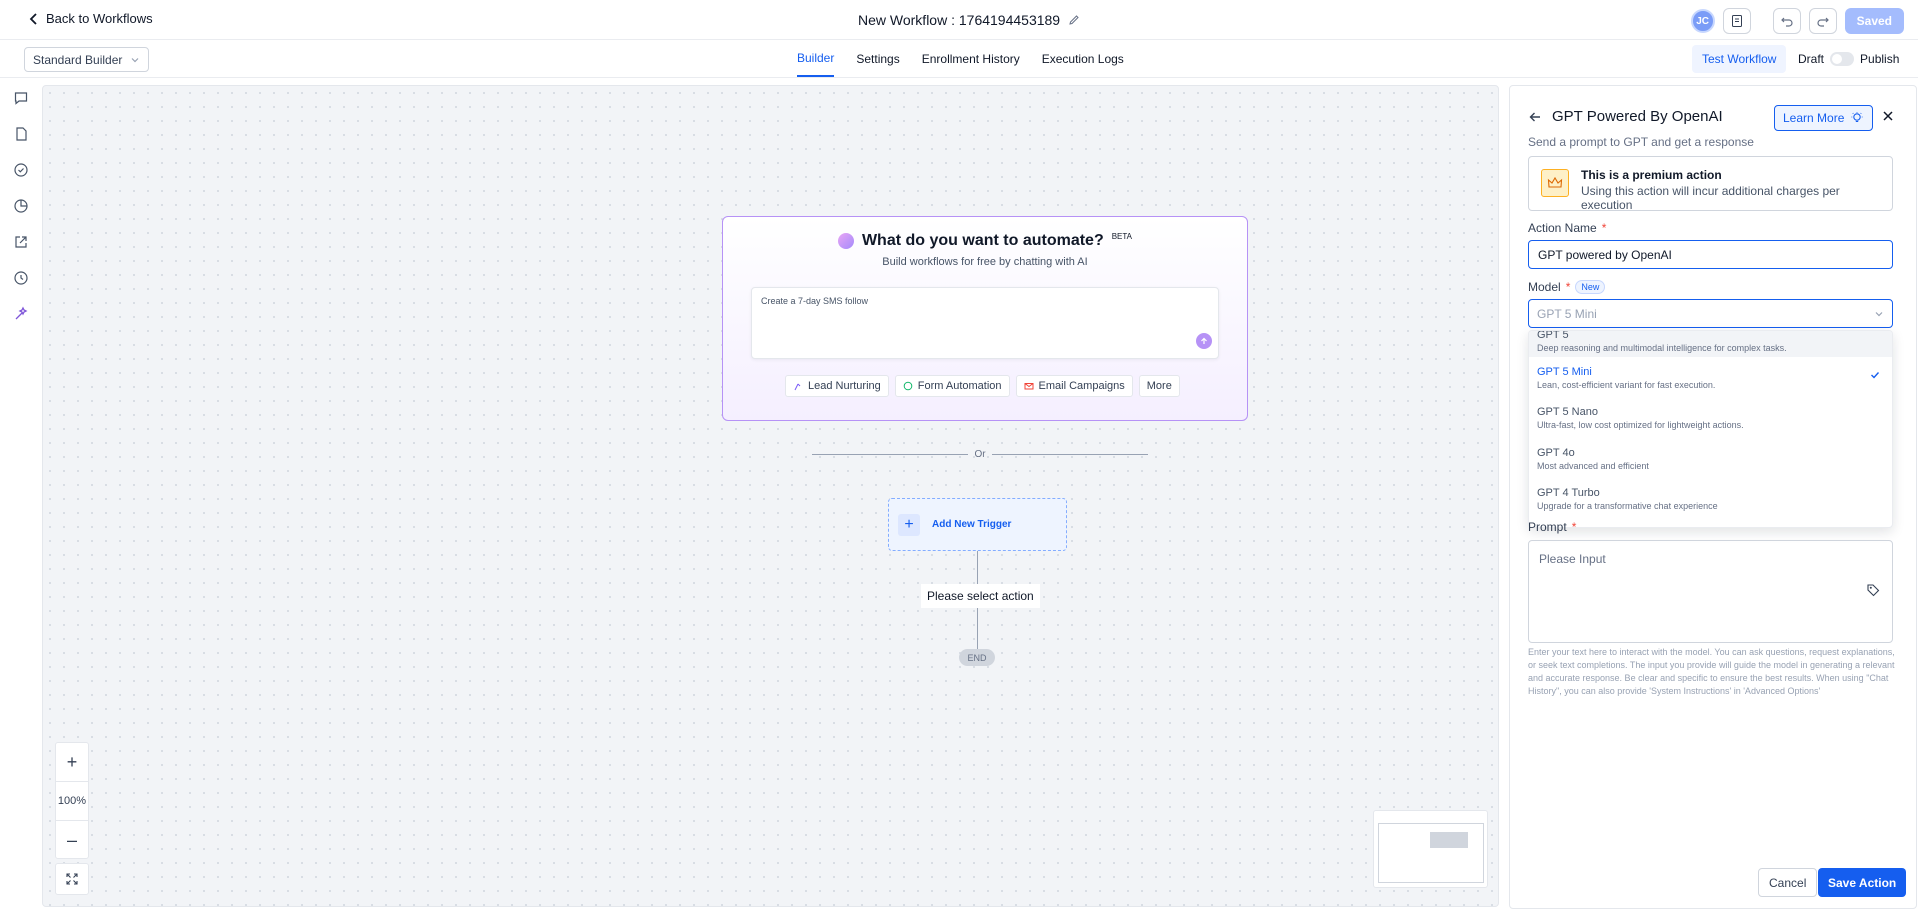 Image resolution: width=1918 pixels, height=919 pixels. What do you see at coordinates (1888, 116) in the screenshot?
I see `close-icon` at bounding box center [1888, 116].